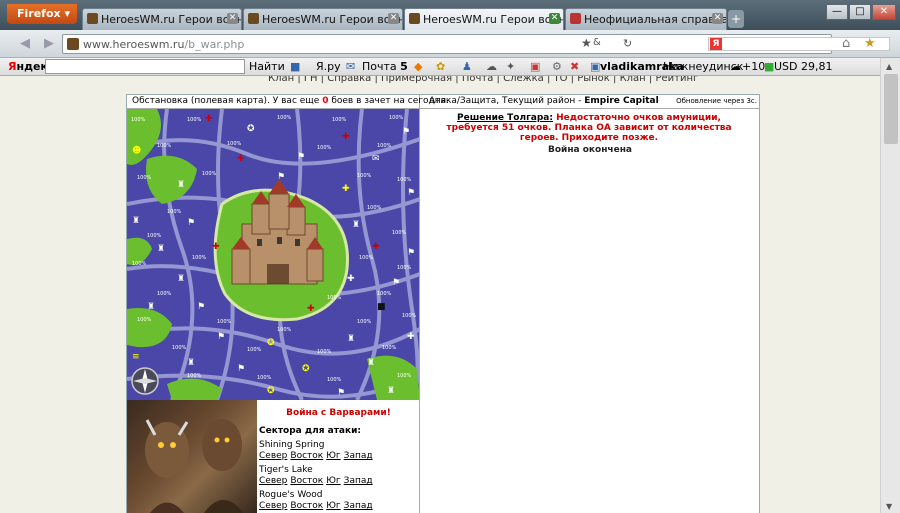 This screenshot has height=513, width=900. Describe the element at coordinates (870, 43) in the screenshot. I see `bookmarks-star-icon: ★` at that location.